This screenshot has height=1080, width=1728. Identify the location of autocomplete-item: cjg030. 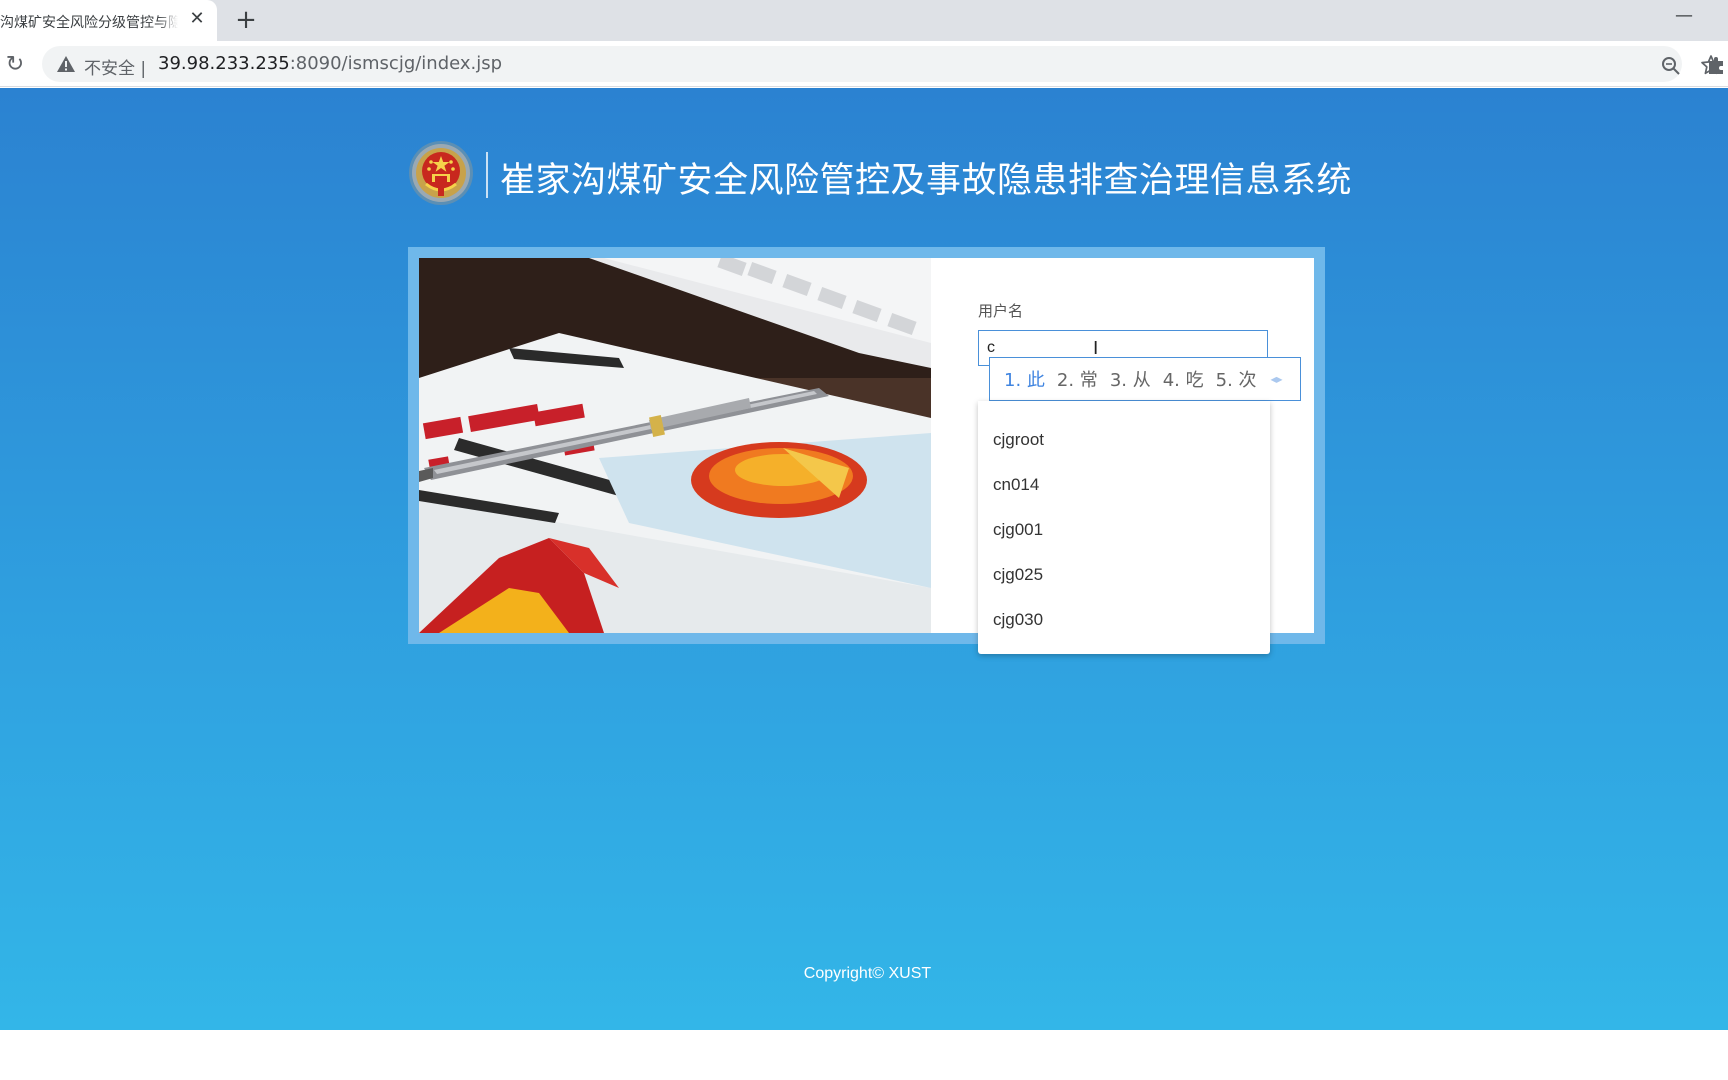
(1124, 619).